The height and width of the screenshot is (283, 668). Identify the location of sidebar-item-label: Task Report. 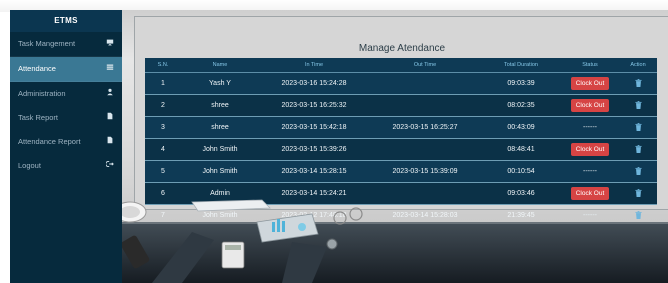
(38, 117).